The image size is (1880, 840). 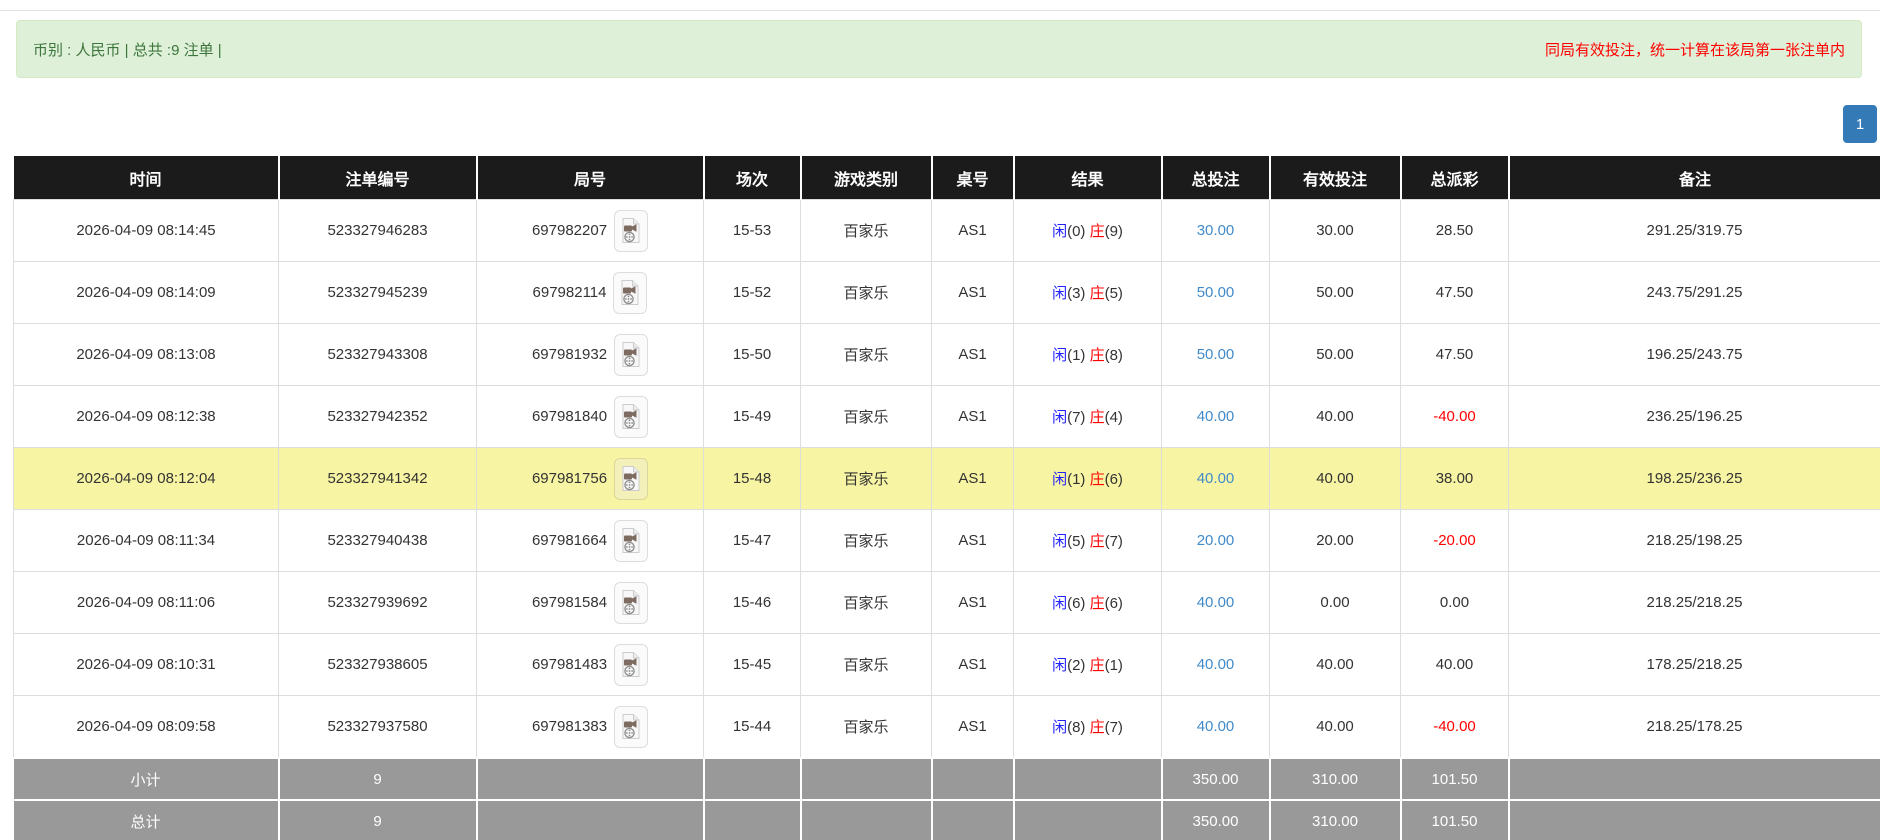 What do you see at coordinates (1113, 603) in the screenshot?
I see `banker-result-points: (6)` at bounding box center [1113, 603].